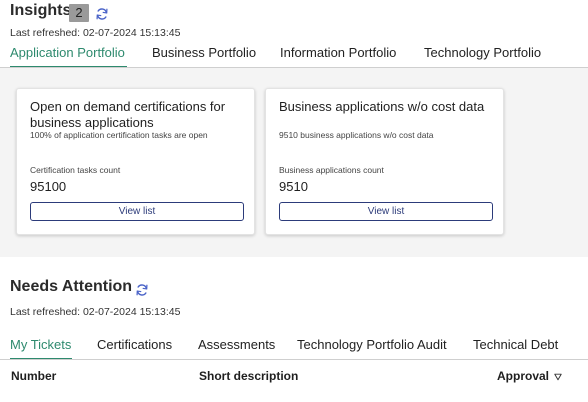 The height and width of the screenshot is (402, 588). What do you see at coordinates (523, 376) in the screenshot?
I see `column-header-approval-label: Approval` at bounding box center [523, 376].